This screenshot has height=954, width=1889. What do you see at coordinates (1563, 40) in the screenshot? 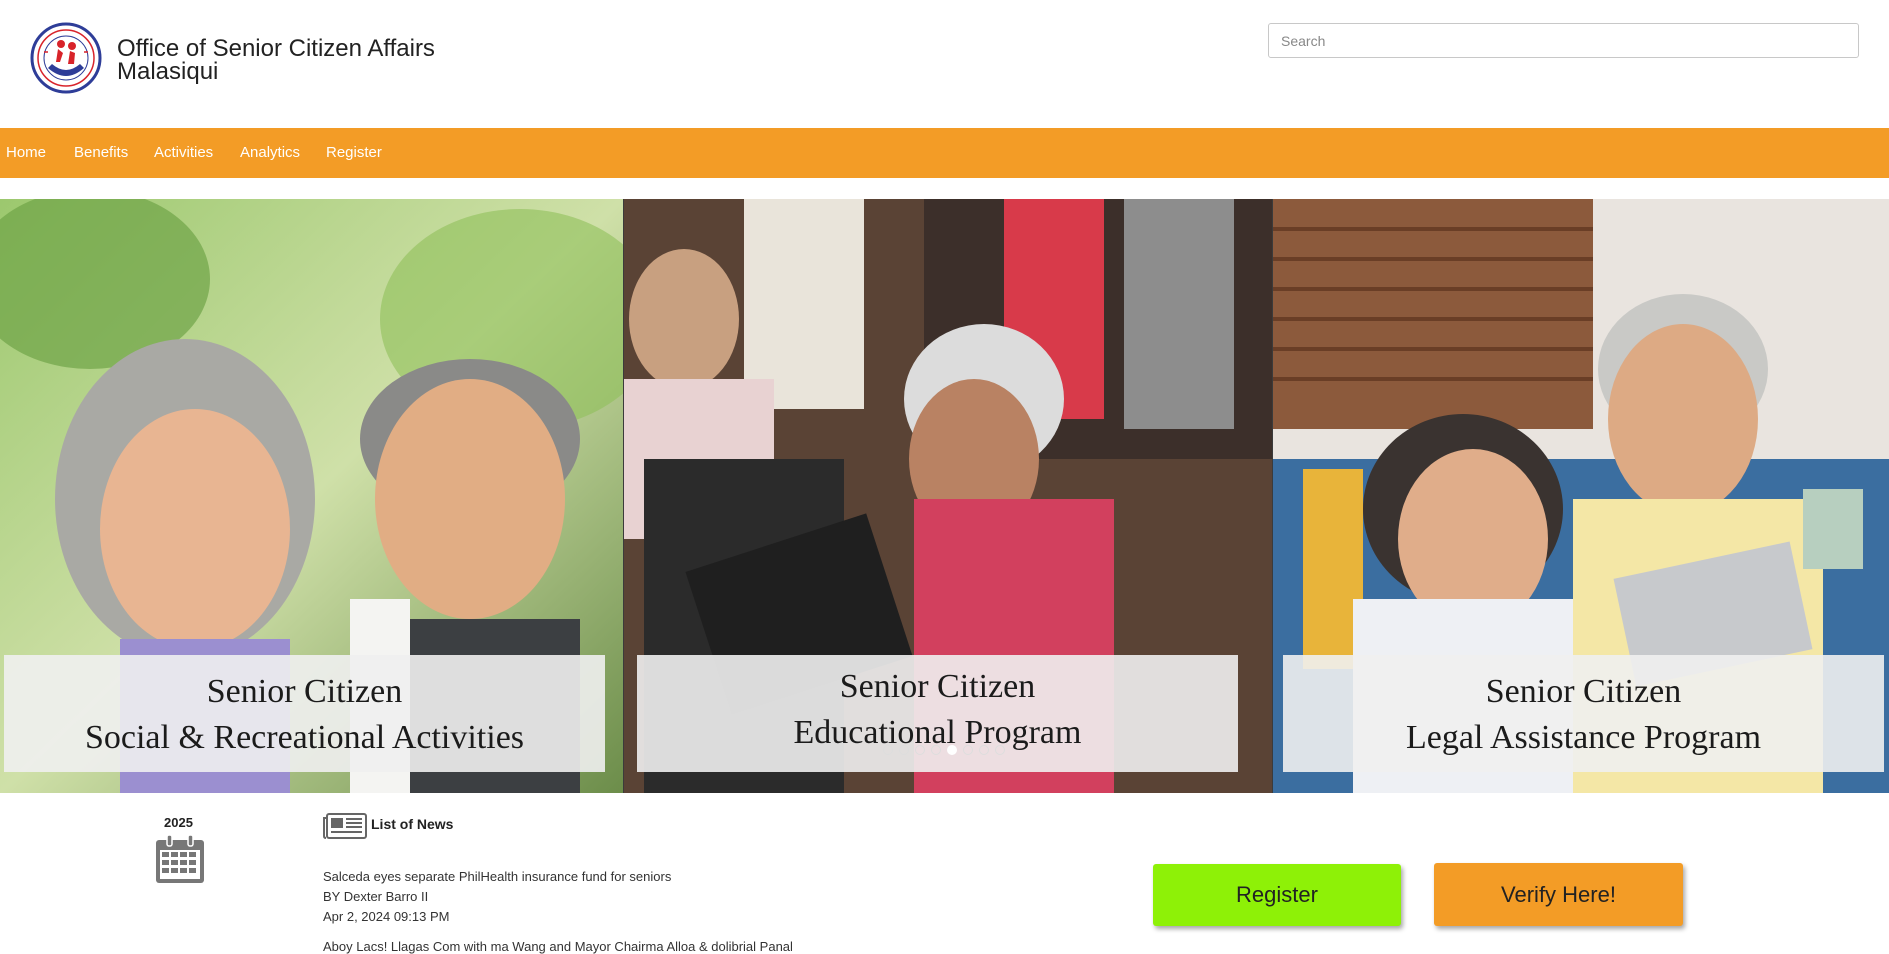
I see `search-input` at bounding box center [1563, 40].